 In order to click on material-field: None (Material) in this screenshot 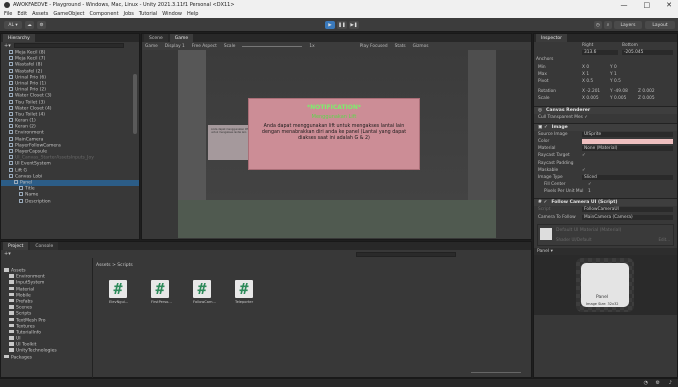, I will do `click(627, 149)`.